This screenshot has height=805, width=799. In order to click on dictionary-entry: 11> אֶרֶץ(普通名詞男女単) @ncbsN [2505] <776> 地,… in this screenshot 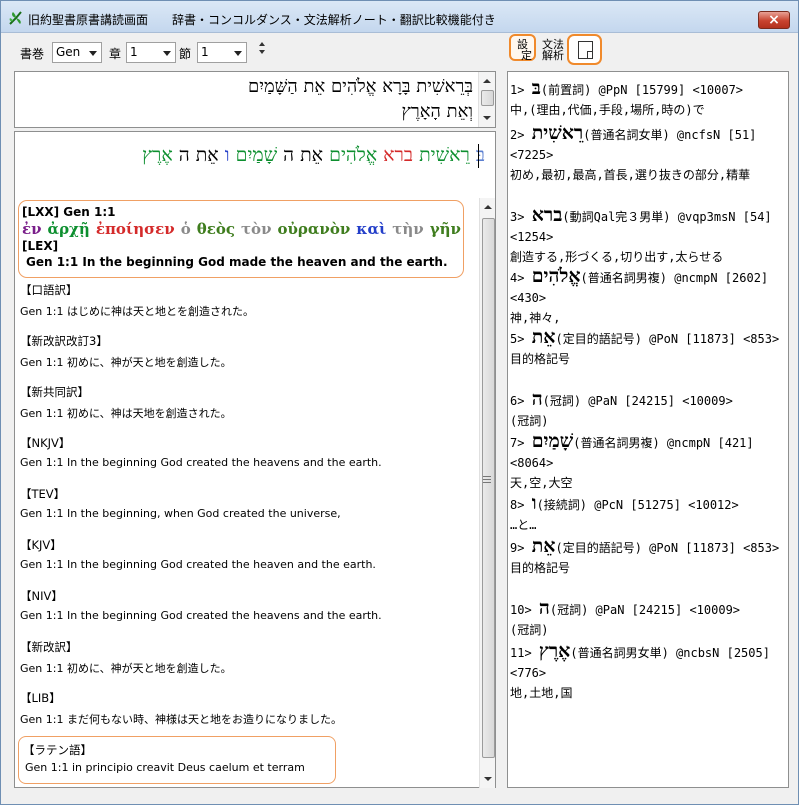, I will do `click(648, 672)`.